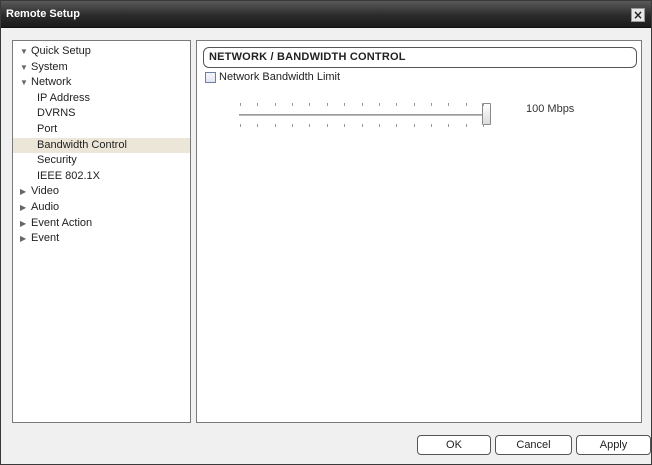 The width and height of the screenshot is (652, 465). I want to click on tree-item: ▶ Video, so click(101, 191).